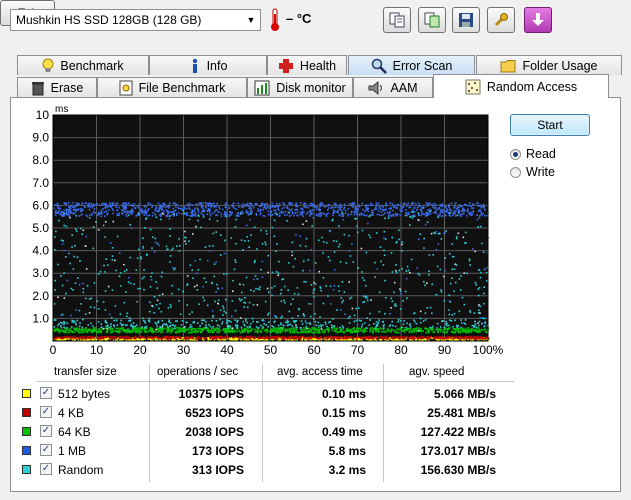  Describe the element at coordinates (393, 87) in the screenshot. I see `tab-aam: AAM` at that location.